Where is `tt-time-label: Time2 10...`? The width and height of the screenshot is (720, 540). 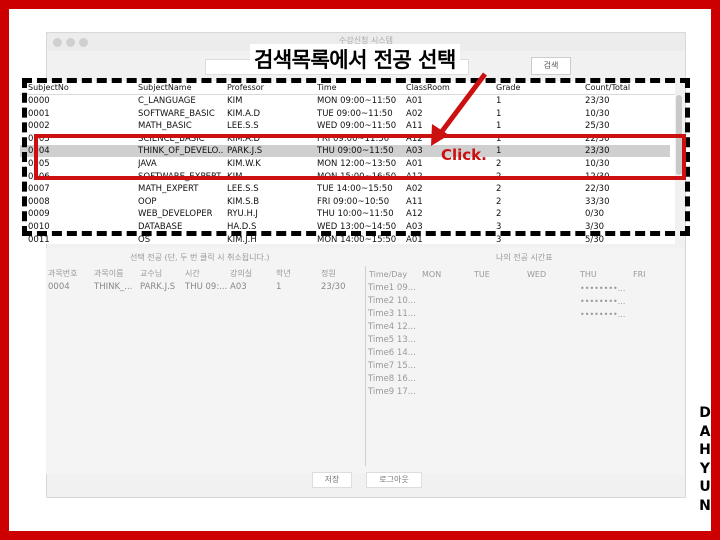 tt-time-label: Time2 10... is located at coordinates (392, 301).